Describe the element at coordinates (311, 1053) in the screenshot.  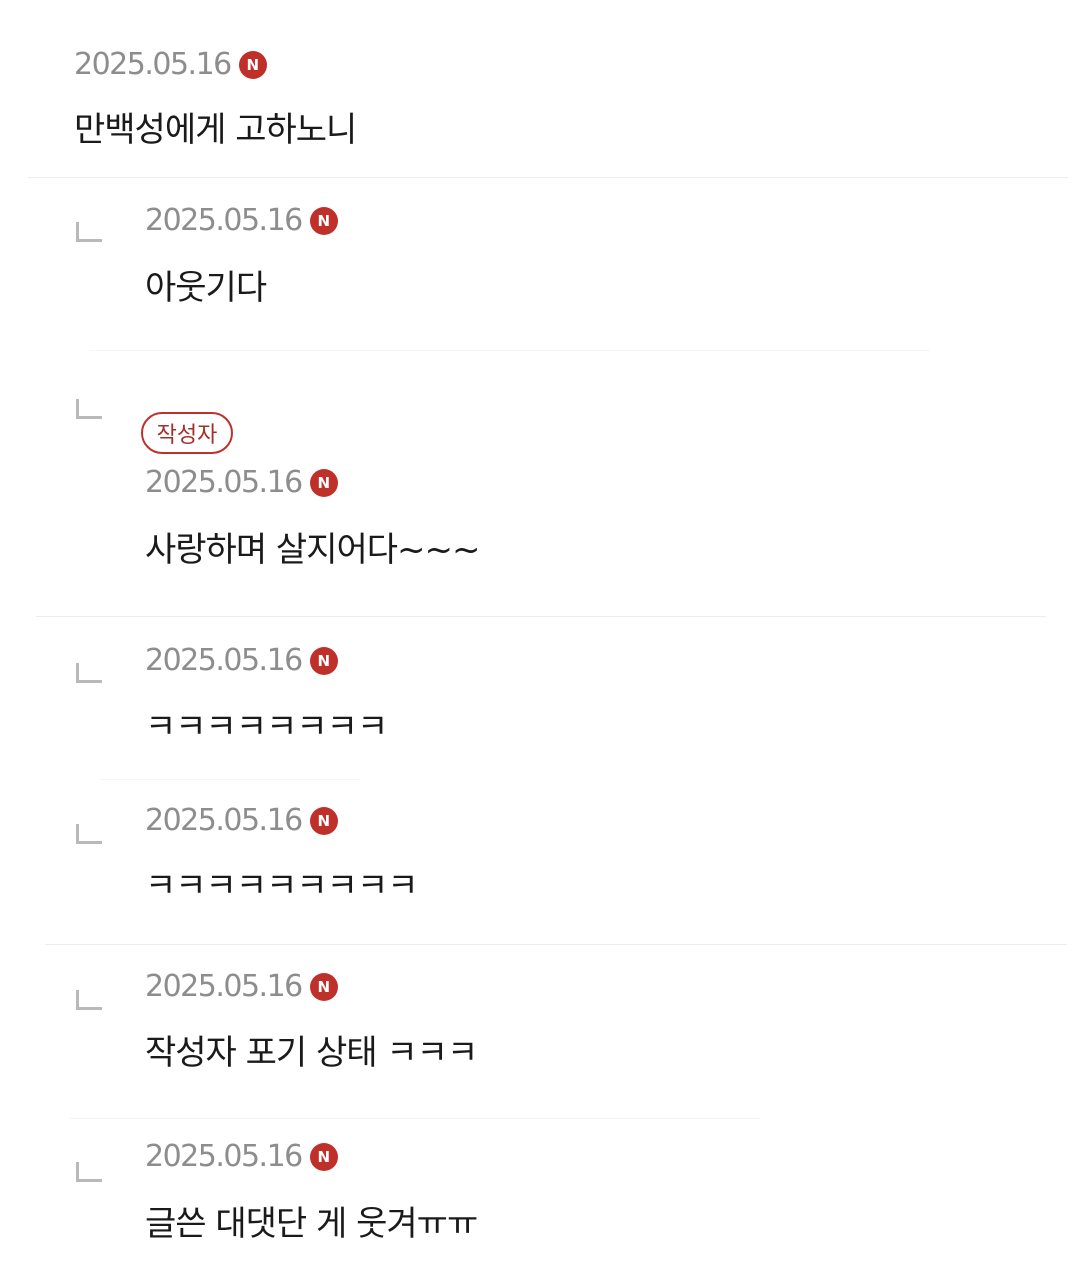
I see `comment-text: 작성자 포기 상태 ㅋㅋㅋ` at that location.